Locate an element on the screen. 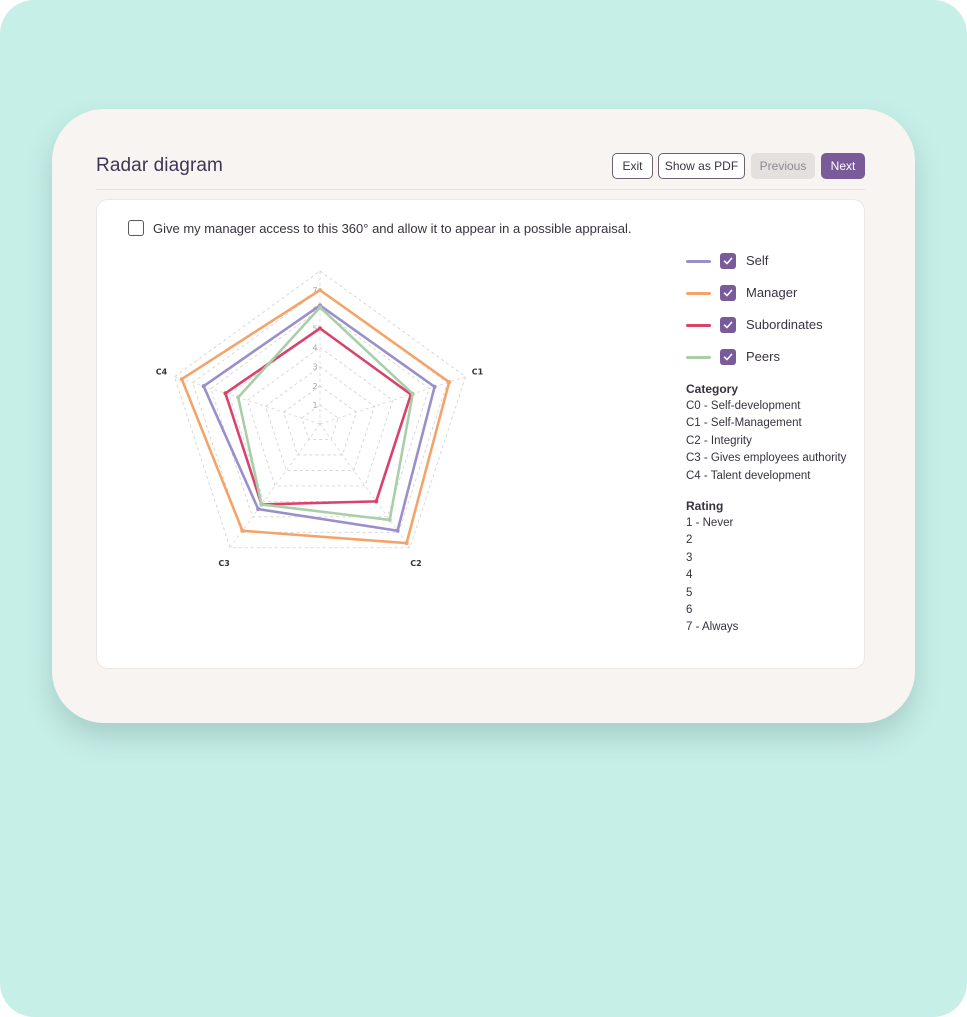 The height and width of the screenshot is (1017, 967). peers-checkbox is located at coordinates (728, 357).